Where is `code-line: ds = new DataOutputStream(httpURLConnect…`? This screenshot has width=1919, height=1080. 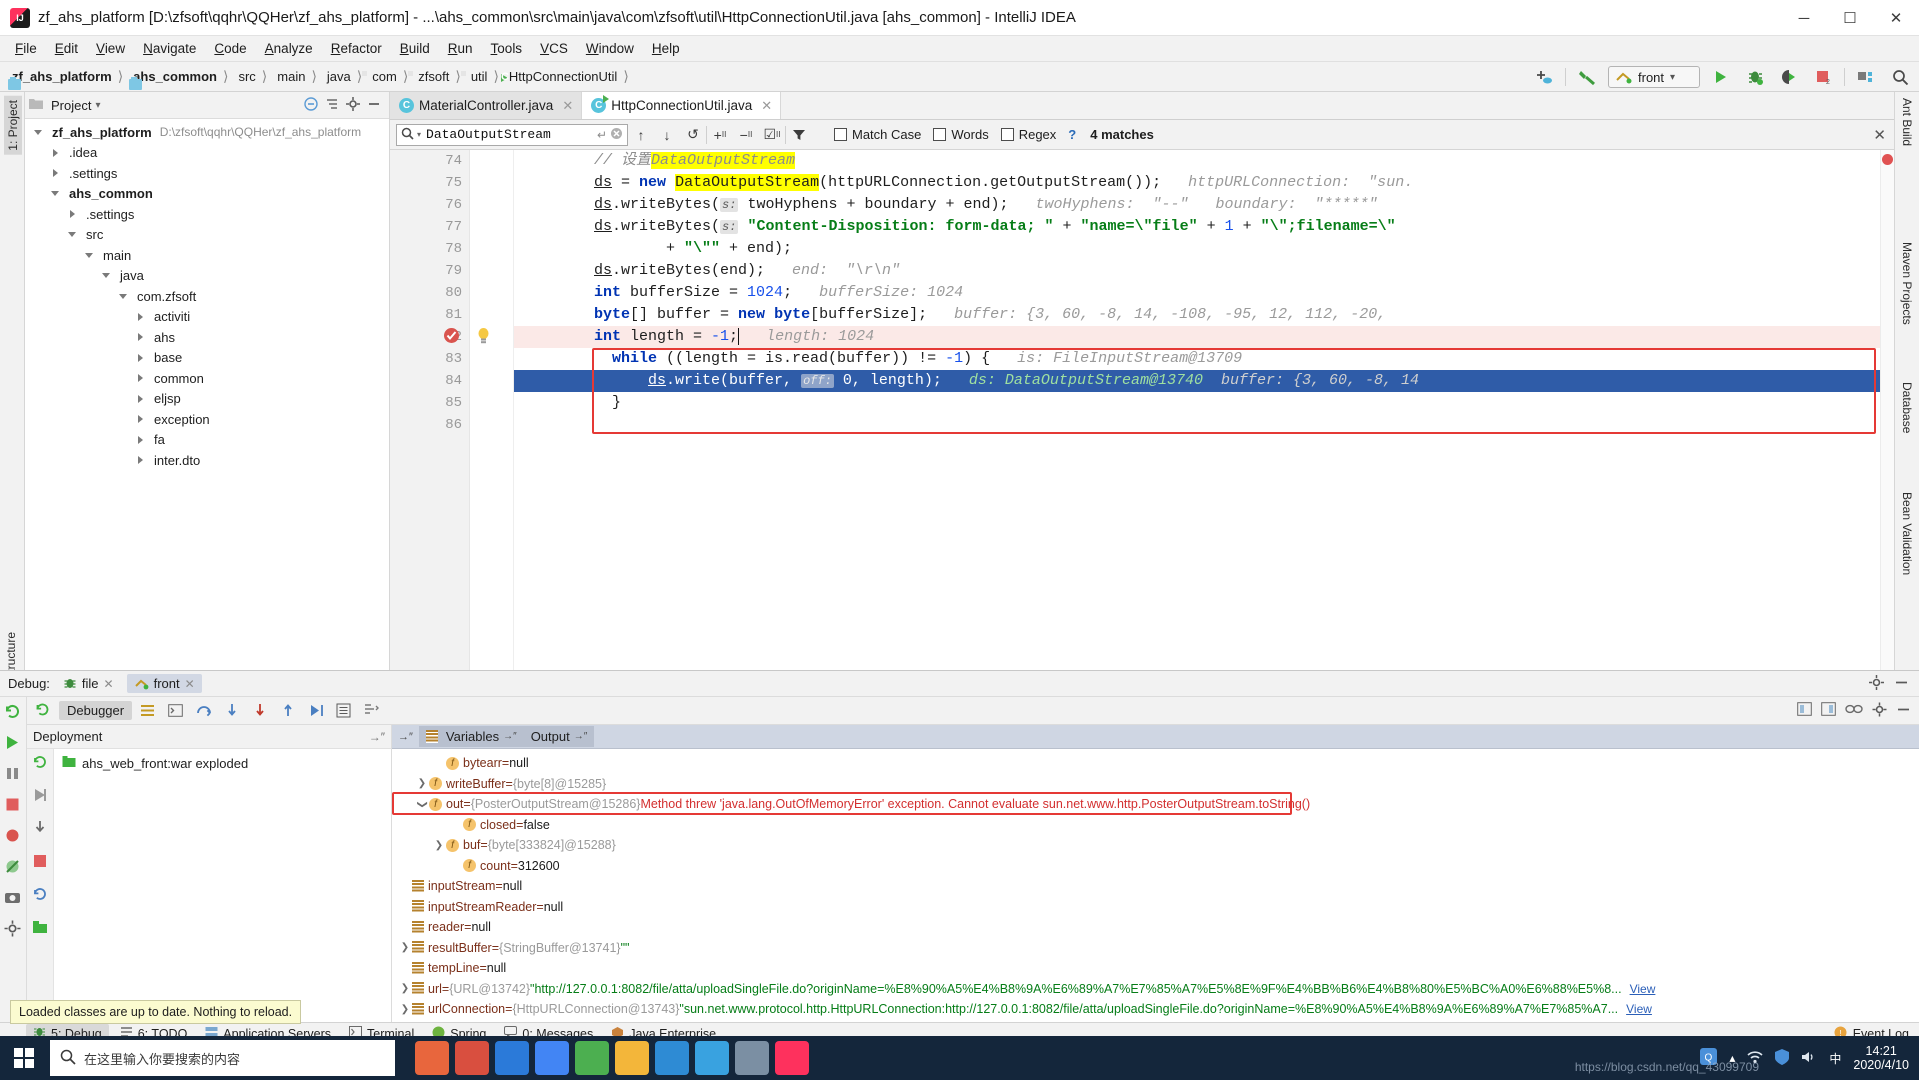 code-line: ds = new DataOutputStream(httpURLConnect… is located at coordinates (1204, 183).